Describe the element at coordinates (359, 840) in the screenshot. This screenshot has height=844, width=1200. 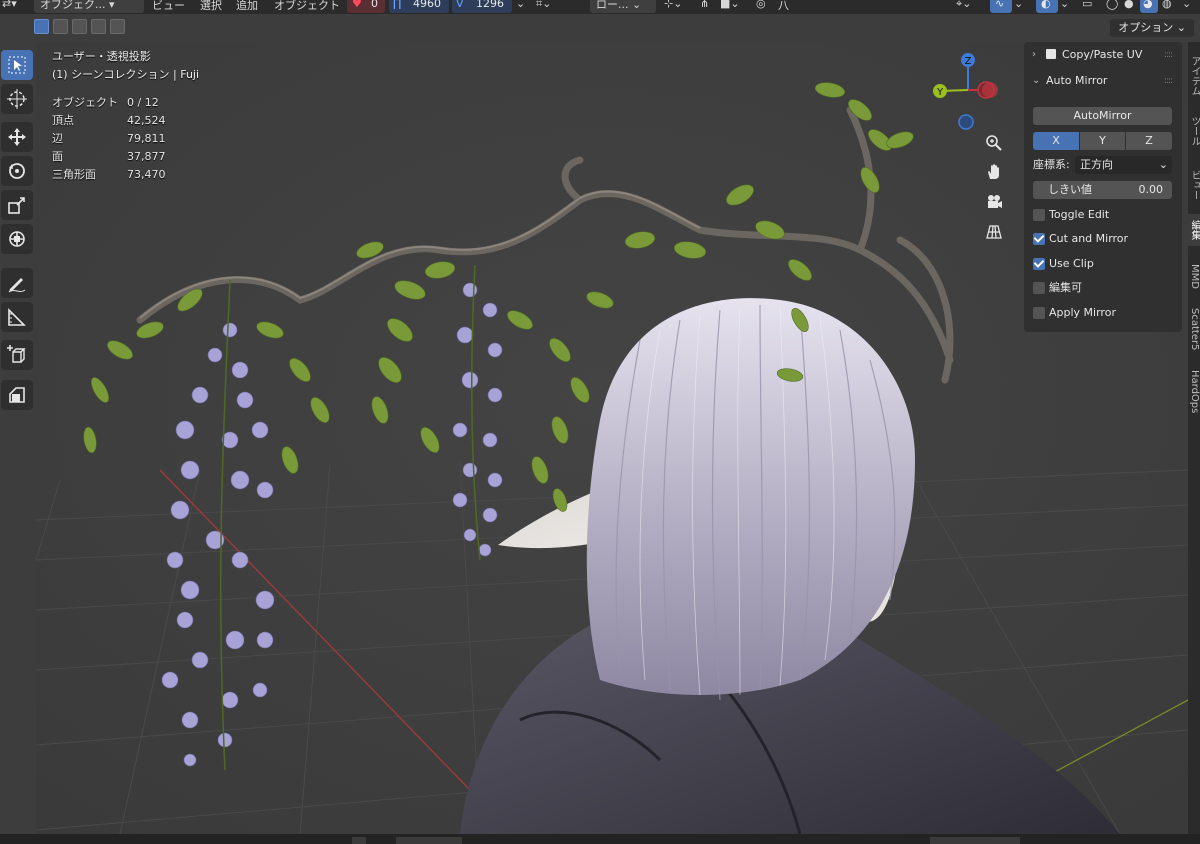
I see `timeline-handle` at that location.